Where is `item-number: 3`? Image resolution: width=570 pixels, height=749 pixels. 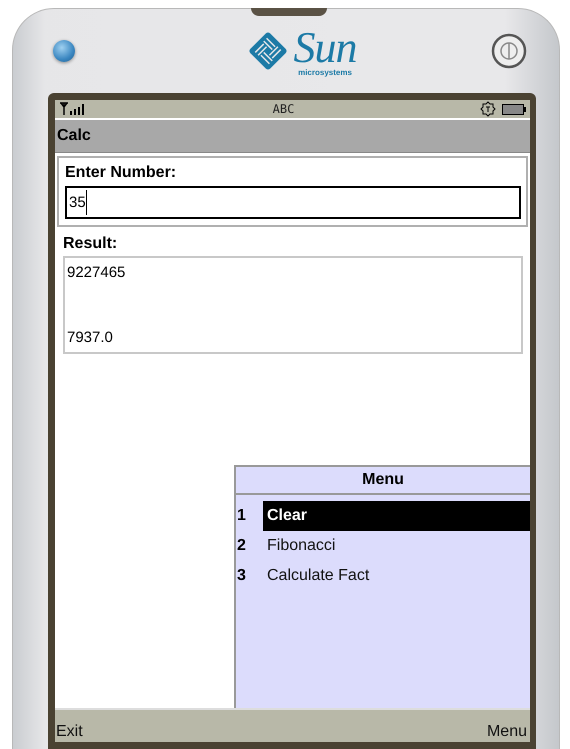
item-number: 3 is located at coordinates (241, 576).